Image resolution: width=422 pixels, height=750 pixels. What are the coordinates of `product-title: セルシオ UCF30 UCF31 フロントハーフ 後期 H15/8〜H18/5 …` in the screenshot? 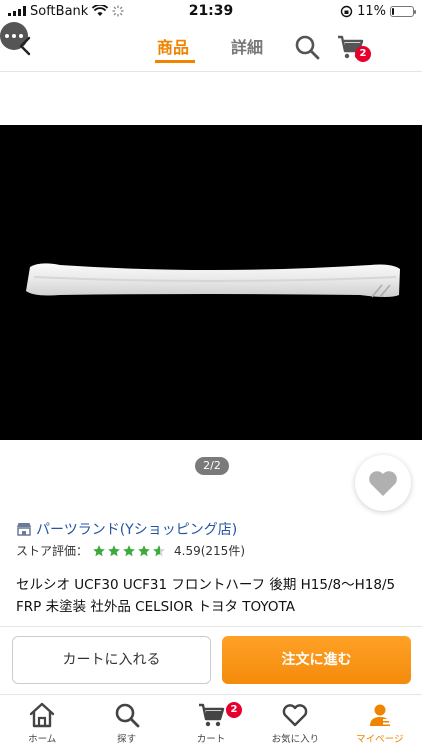 It's located at (206, 596).